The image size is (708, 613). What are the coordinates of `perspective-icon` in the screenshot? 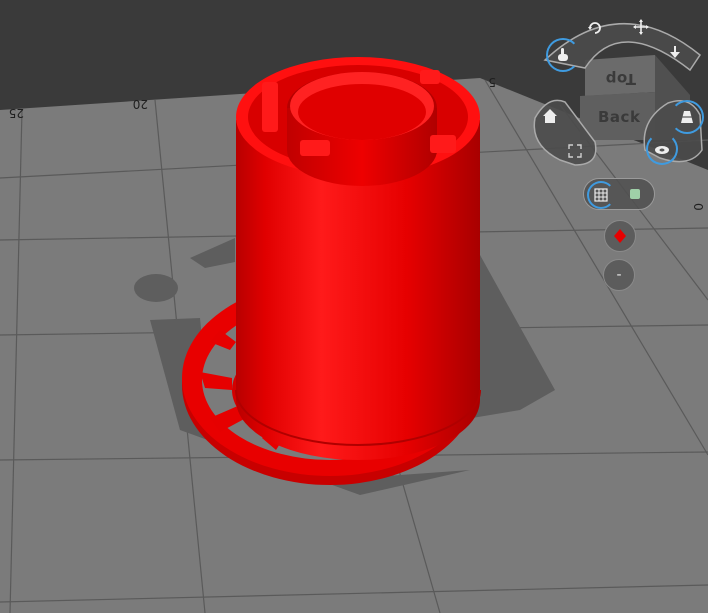 It's located at (687, 117).